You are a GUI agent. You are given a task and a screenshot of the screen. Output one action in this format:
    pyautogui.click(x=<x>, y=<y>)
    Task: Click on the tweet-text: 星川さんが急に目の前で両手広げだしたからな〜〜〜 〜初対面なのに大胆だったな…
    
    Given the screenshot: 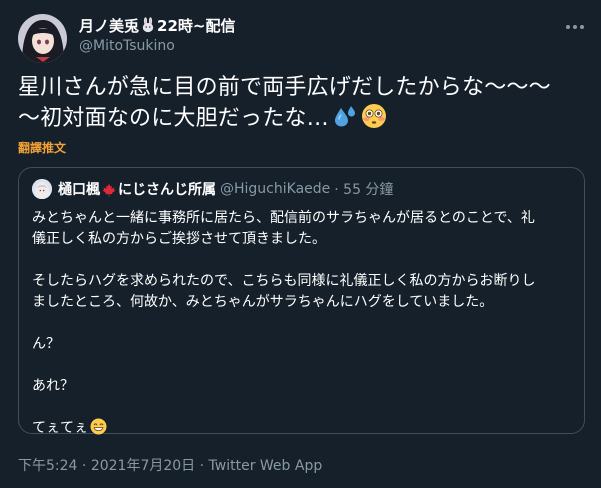 What is the action you would take?
    pyautogui.click(x=300, y=105)
    